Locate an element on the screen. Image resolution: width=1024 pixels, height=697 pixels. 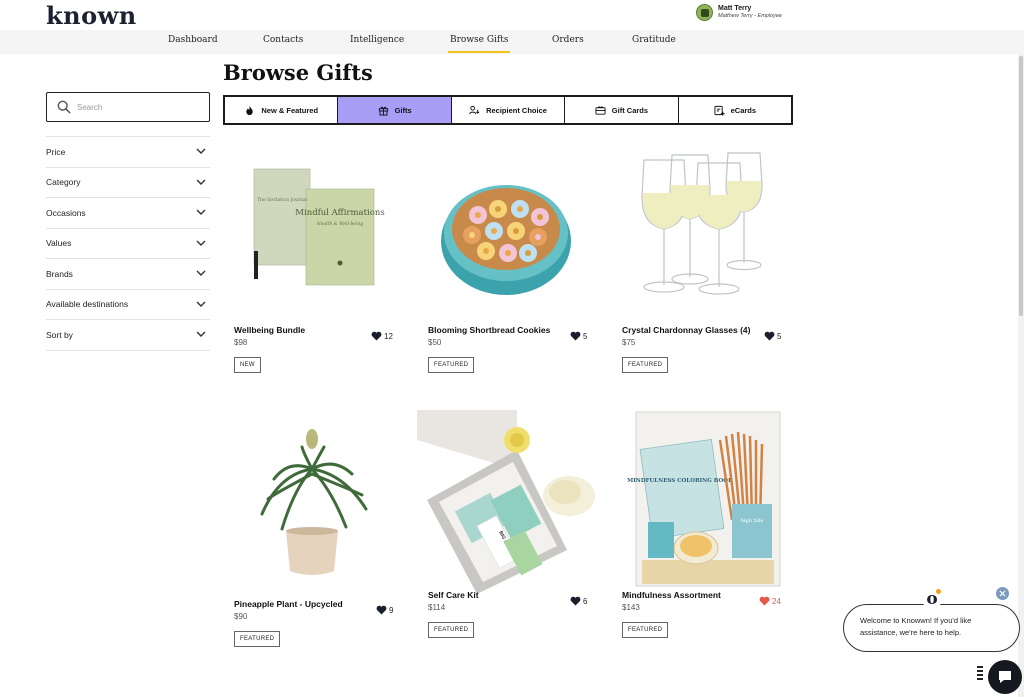
product-name: Wellbeing Bundle is located at coordinates (269, 330).